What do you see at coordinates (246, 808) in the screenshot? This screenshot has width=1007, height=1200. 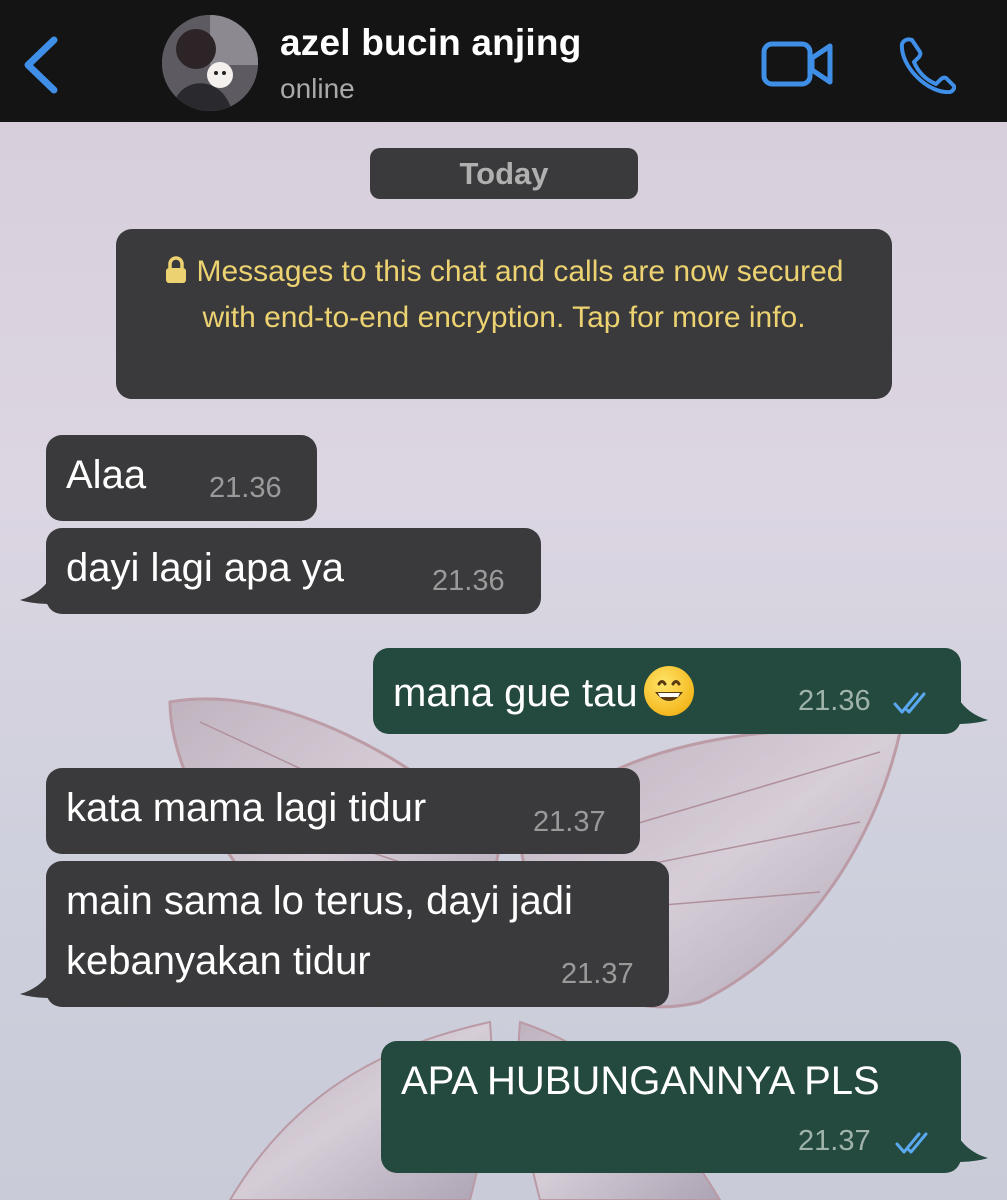 I see `message-text: kata mama lagi tidur` at bounding box center [246, 808].